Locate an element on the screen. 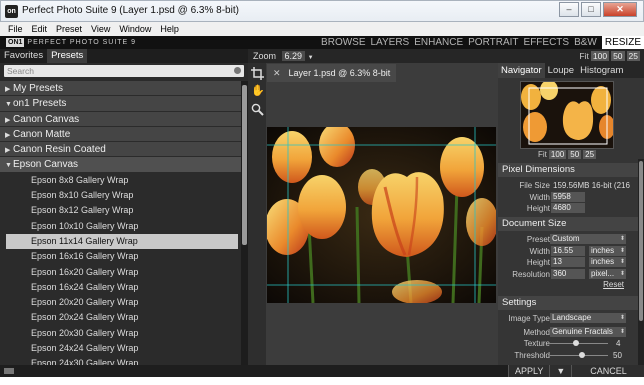 The image size is (644, 385). module-browse: BROWSE is located at coordinates (343, 42).